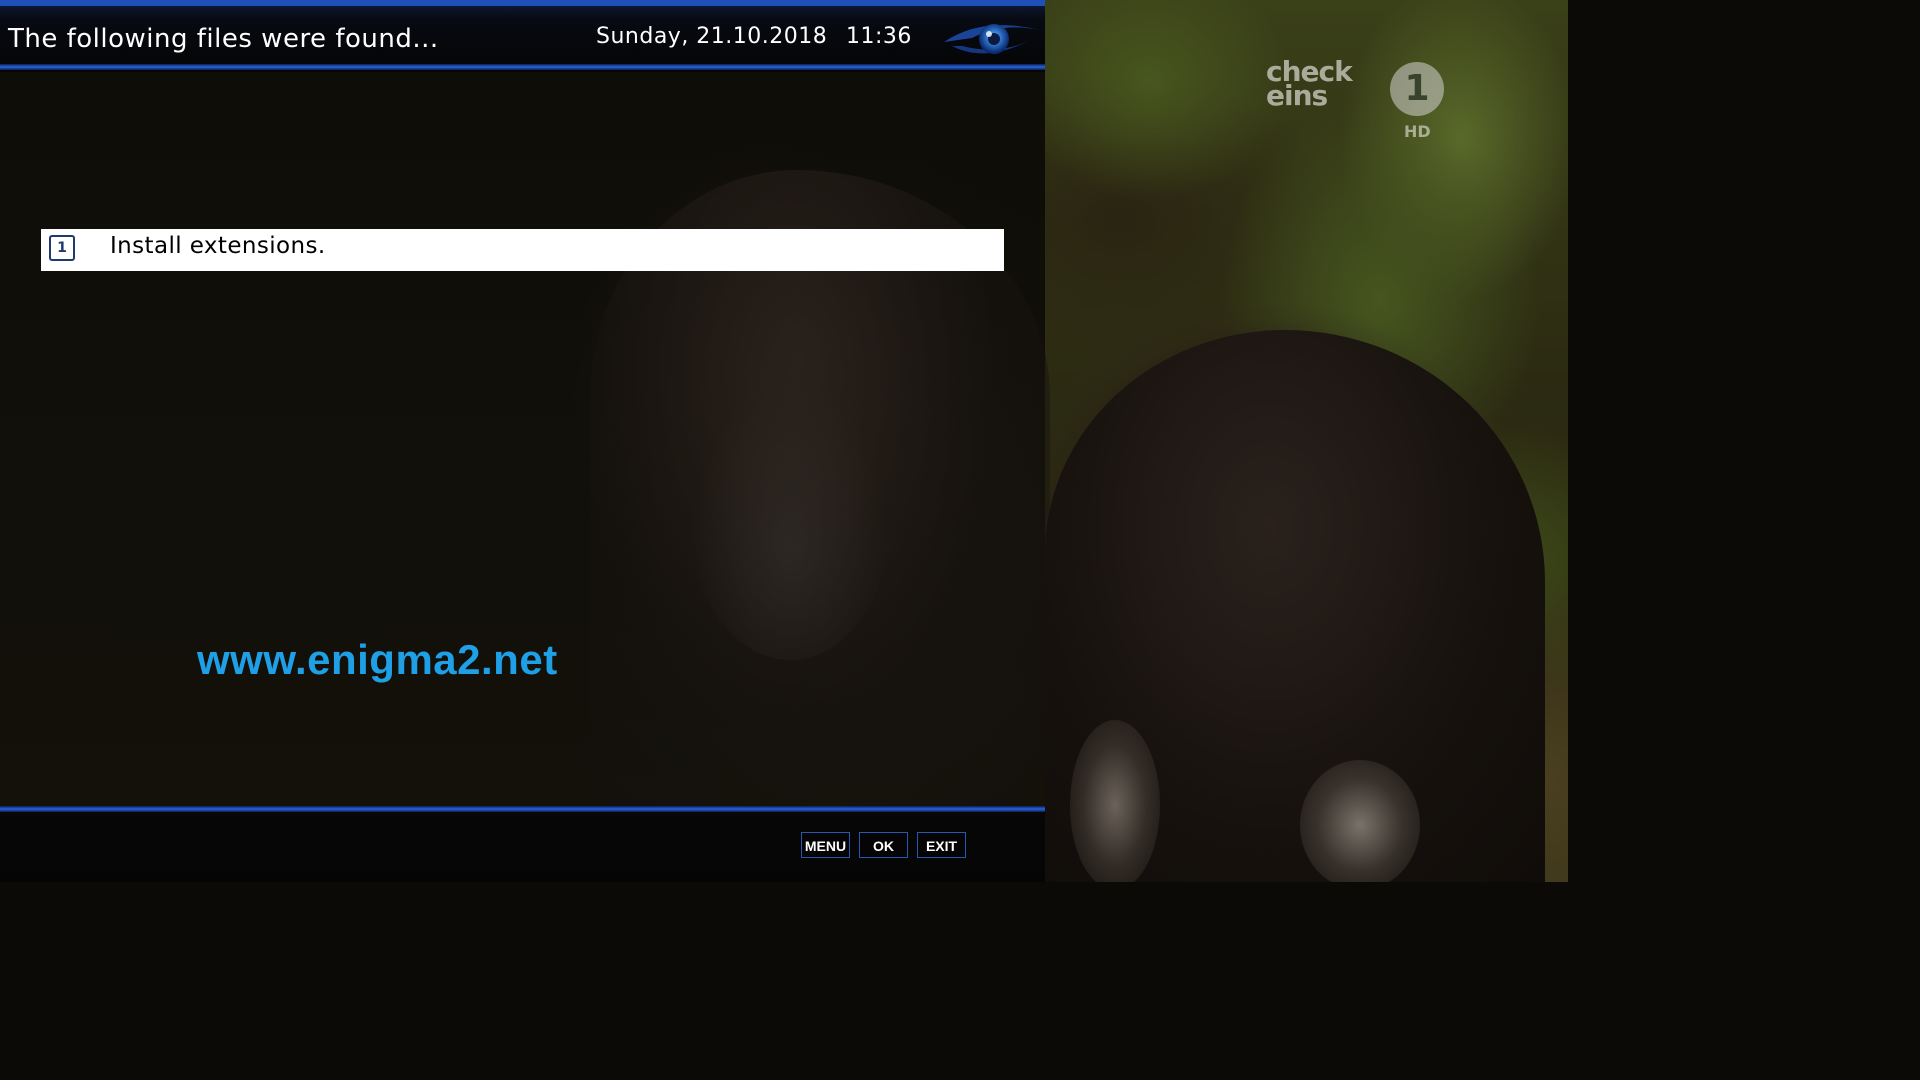 The width and height of the screenshot is (1920, 1080). What do you see at coordinates (1417, 131) in the screenshot?
I see `hd-badge: HD` at bounding box center [1417, 131].